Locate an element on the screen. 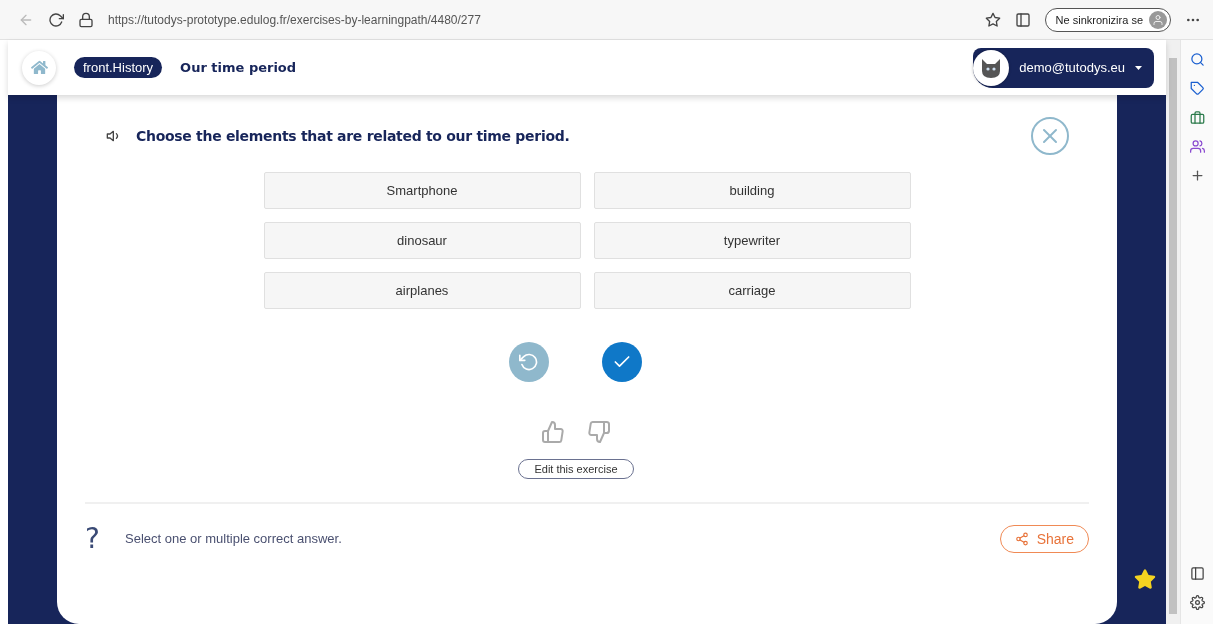 The image size is (1213, 624). people-icon is located at coordinates (1197, 146).